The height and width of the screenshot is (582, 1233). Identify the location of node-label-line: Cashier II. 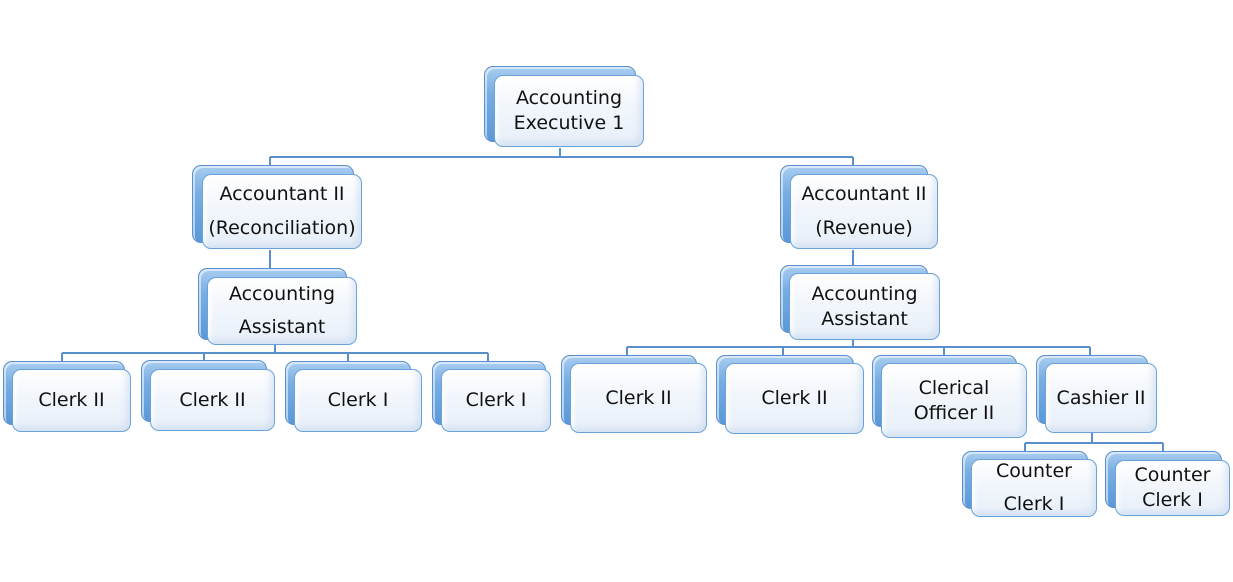
(1101, 397).